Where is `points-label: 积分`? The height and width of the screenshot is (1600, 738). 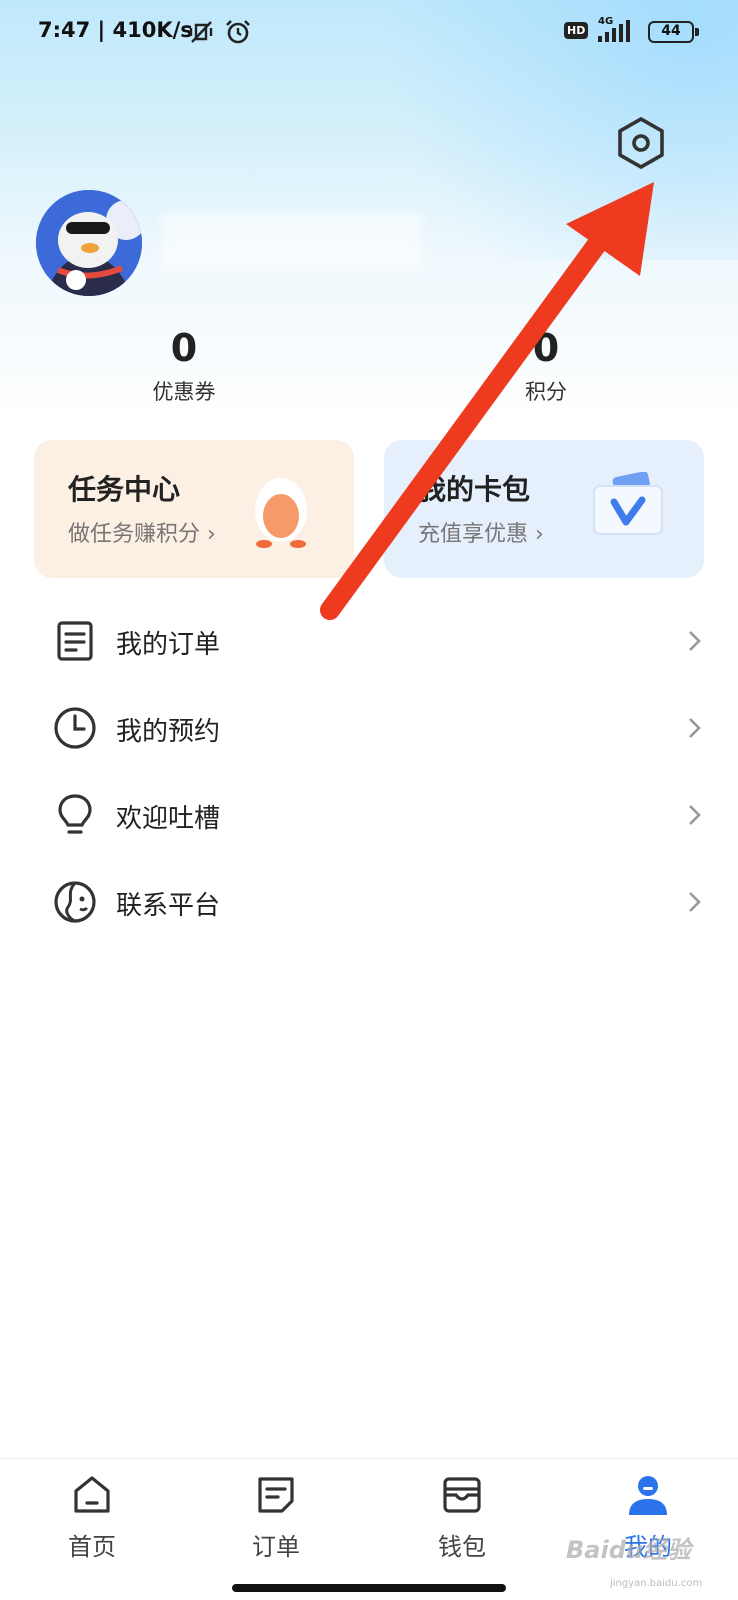
points-label: 积分 is located at coordinates (546, 392).